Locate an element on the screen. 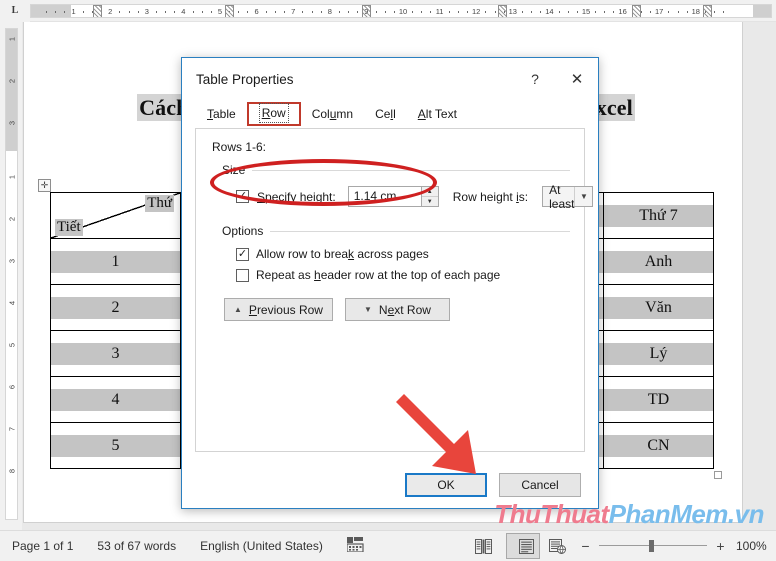  row-height-is-select: At least ▼ is located at coordinates (568, 197).